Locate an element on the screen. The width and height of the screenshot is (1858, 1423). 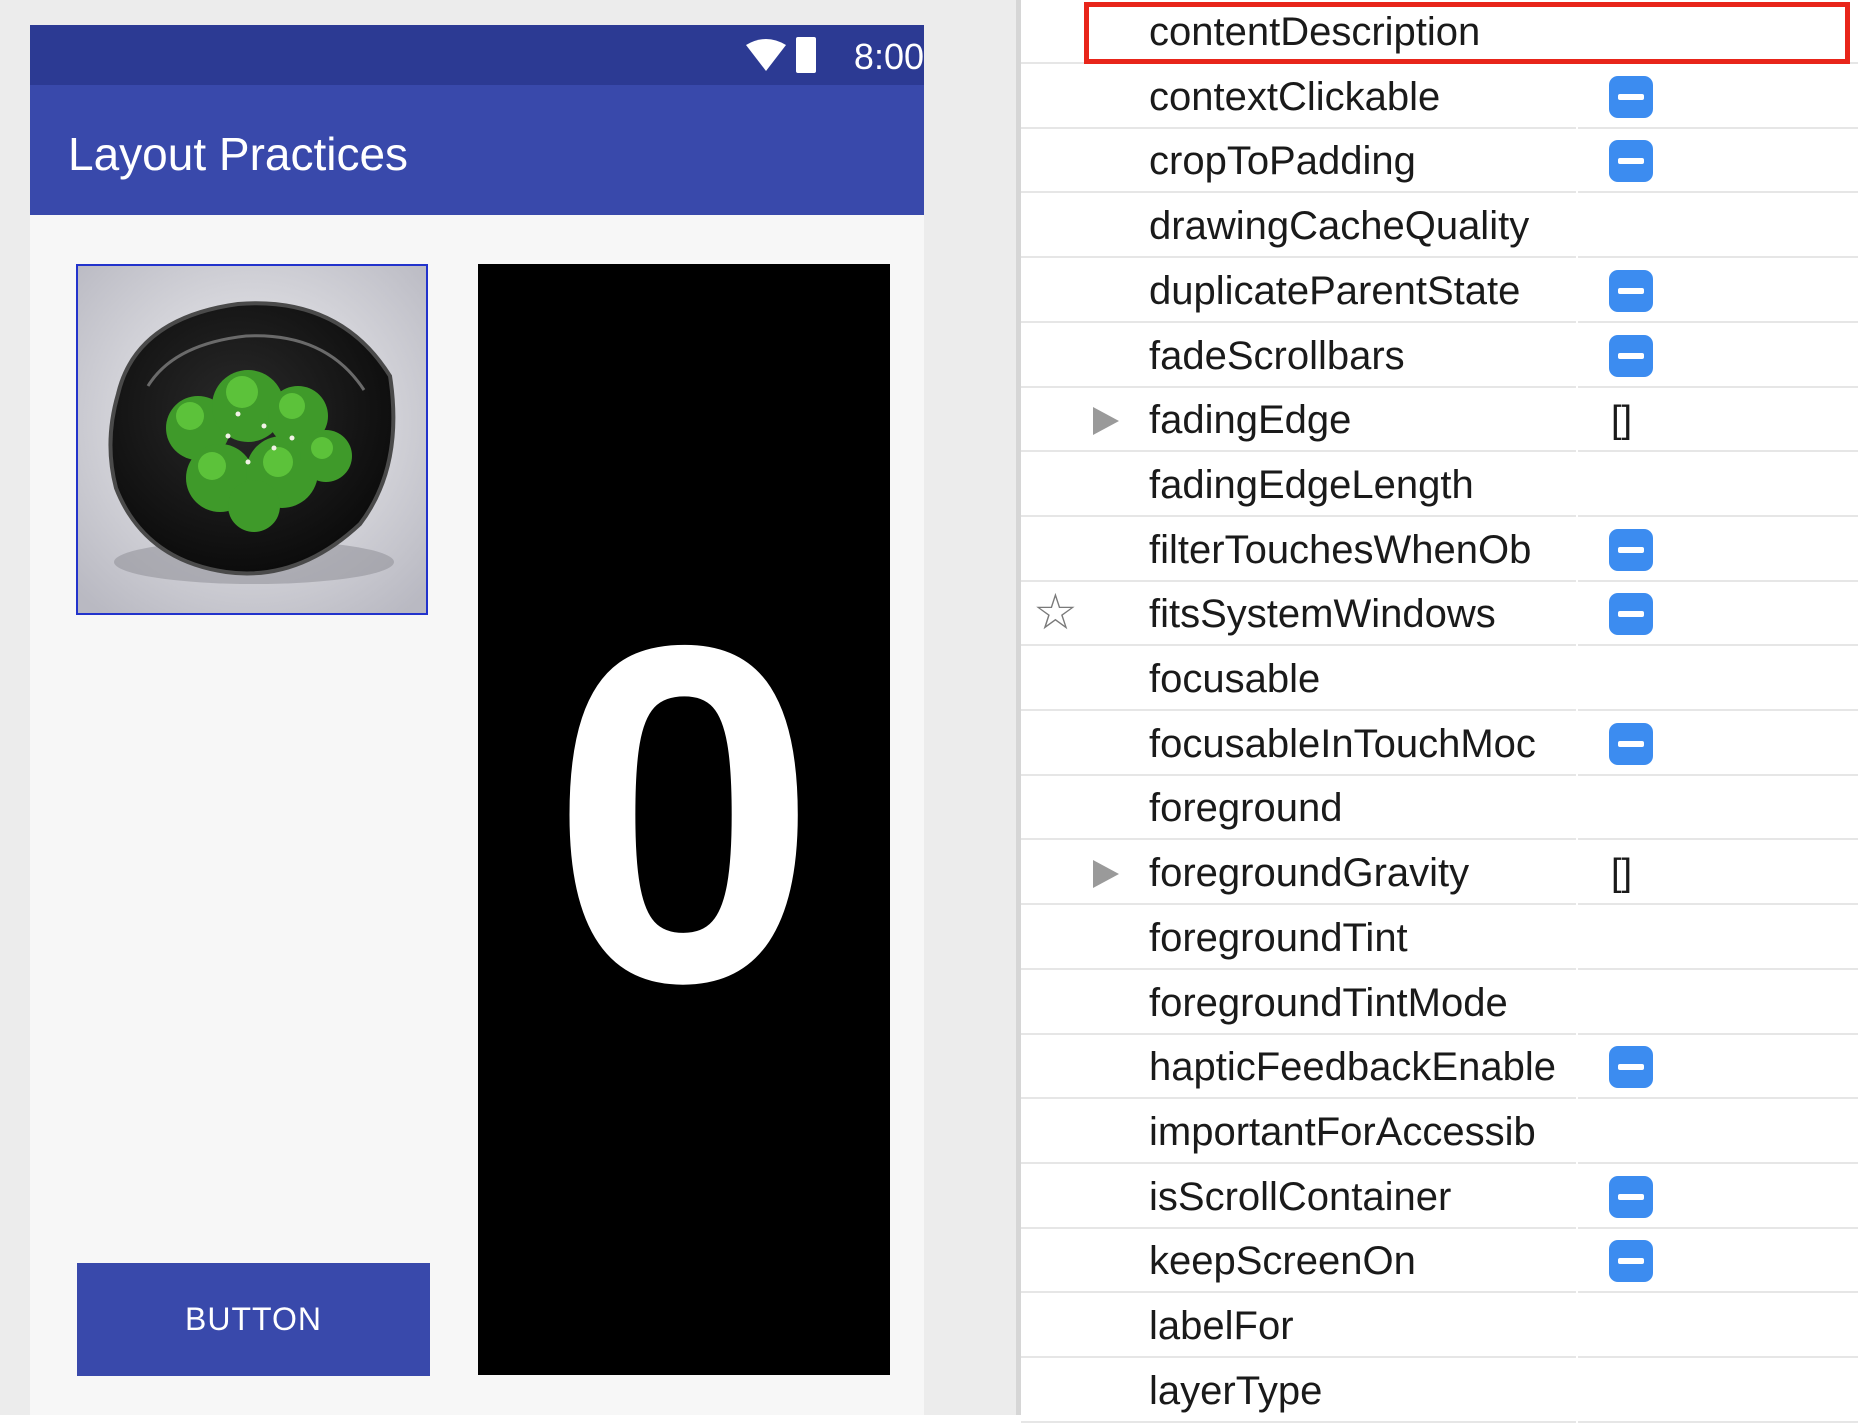
attribute-row: hapticFeedbackEnable is located at coordinates (1439, 1067).